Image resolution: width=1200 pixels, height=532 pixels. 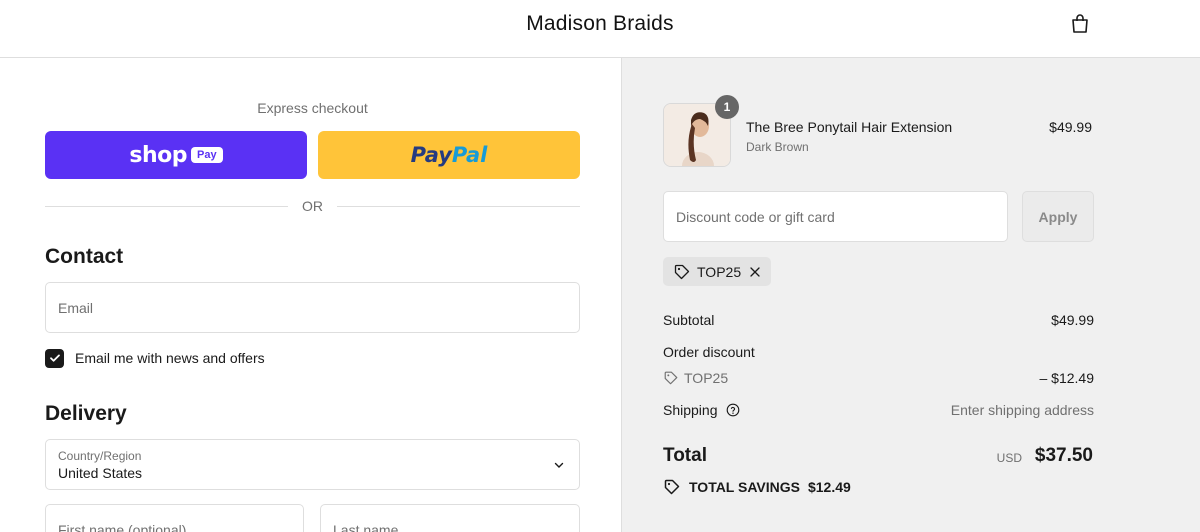 What do you see at coordinates (1080, 24) in the screenshot?
I see `shopping-bag-icon` at bounding box center [1080, 24].